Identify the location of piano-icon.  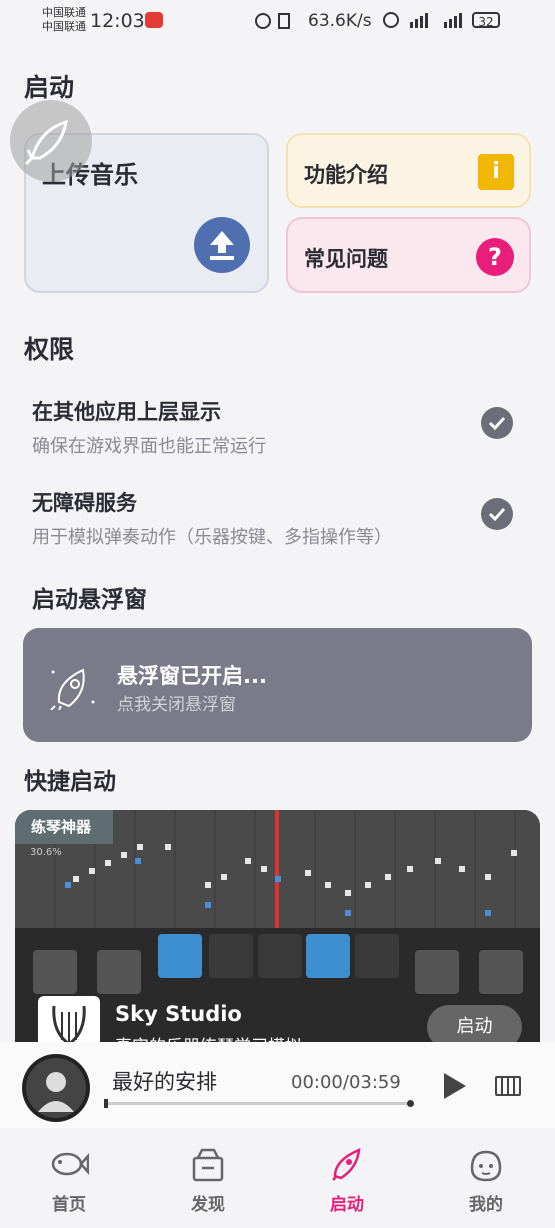
(508, 1086).